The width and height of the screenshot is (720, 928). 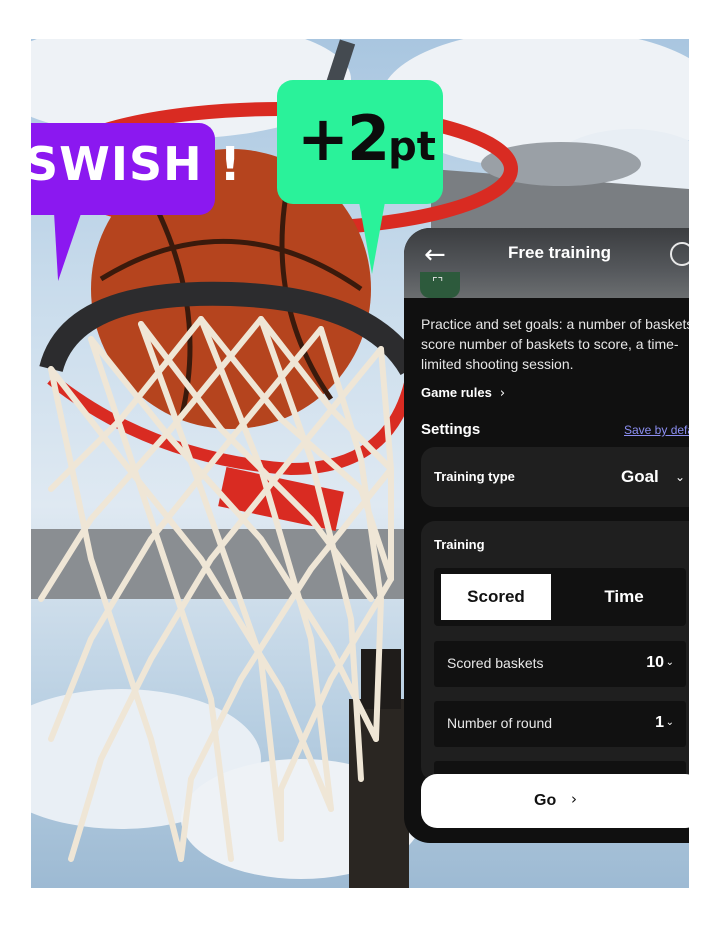 What do you see at coordinates (545, 800) in the screenshot?
I see `go-label: Go` at bounding box center [545, 800].